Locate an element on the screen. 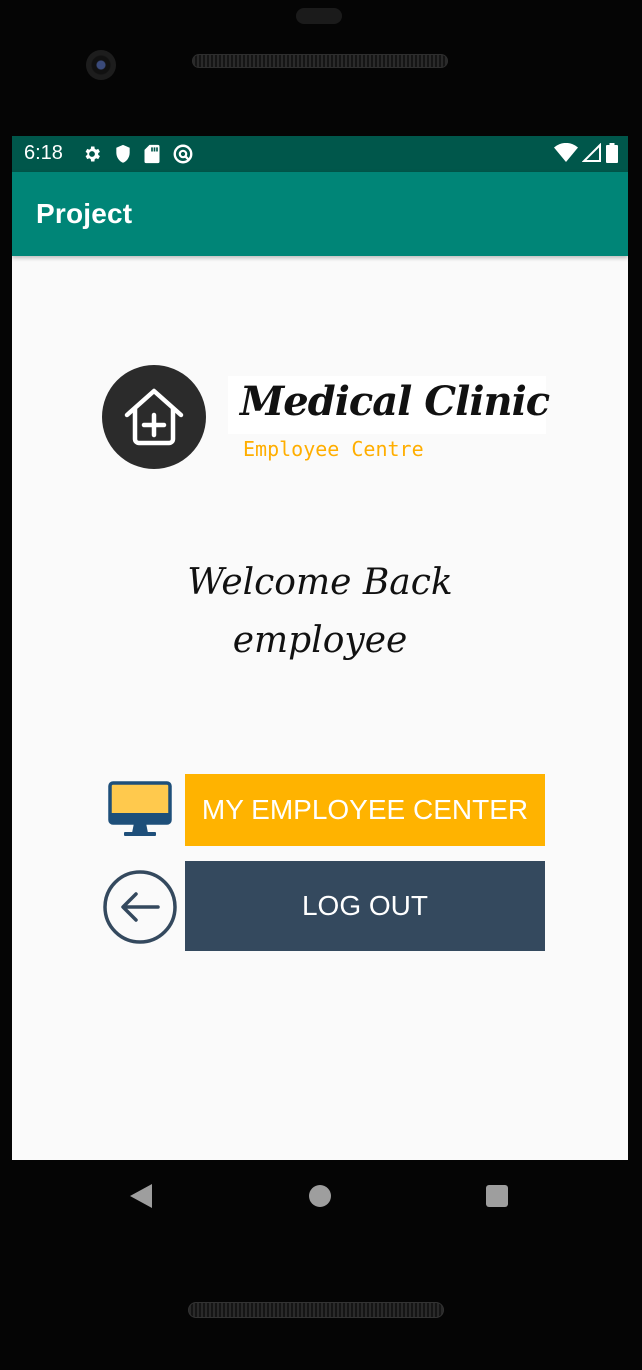 Image resolution: width=642 pixels, height=1370 pixels. welcome-message: Welcome Back employee is located at coordinates (320, 612).